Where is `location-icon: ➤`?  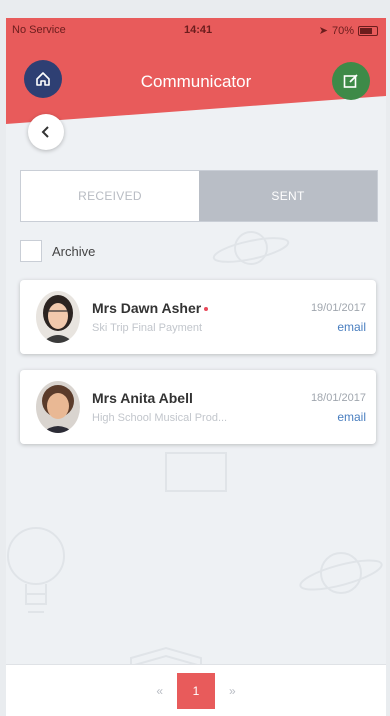
location-icon: ➤ is located at coordinates (323, 31).